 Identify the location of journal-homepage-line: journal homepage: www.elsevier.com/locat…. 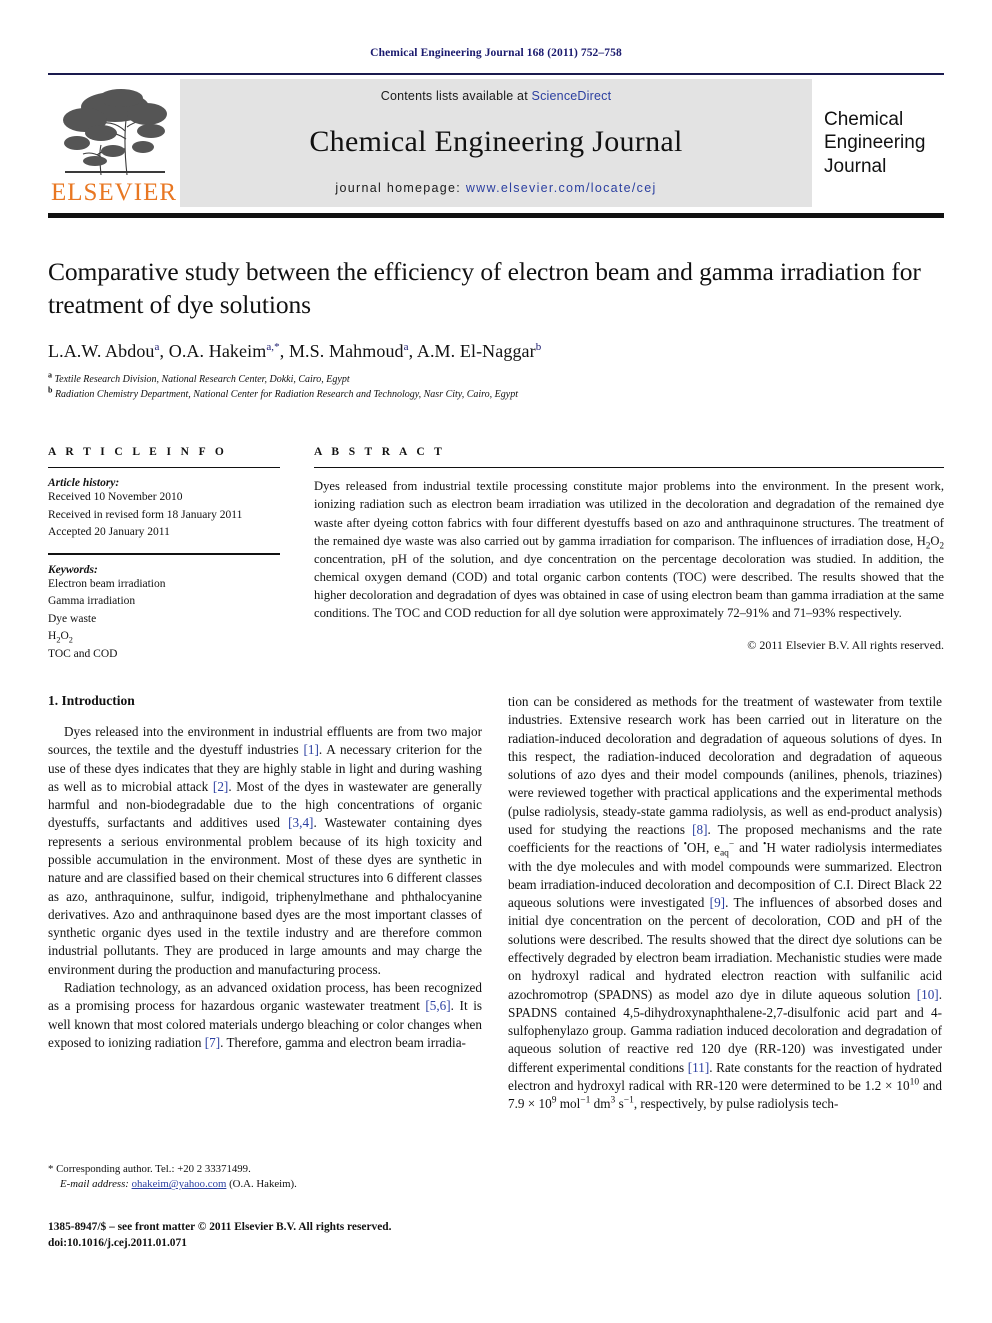
(495, 188).